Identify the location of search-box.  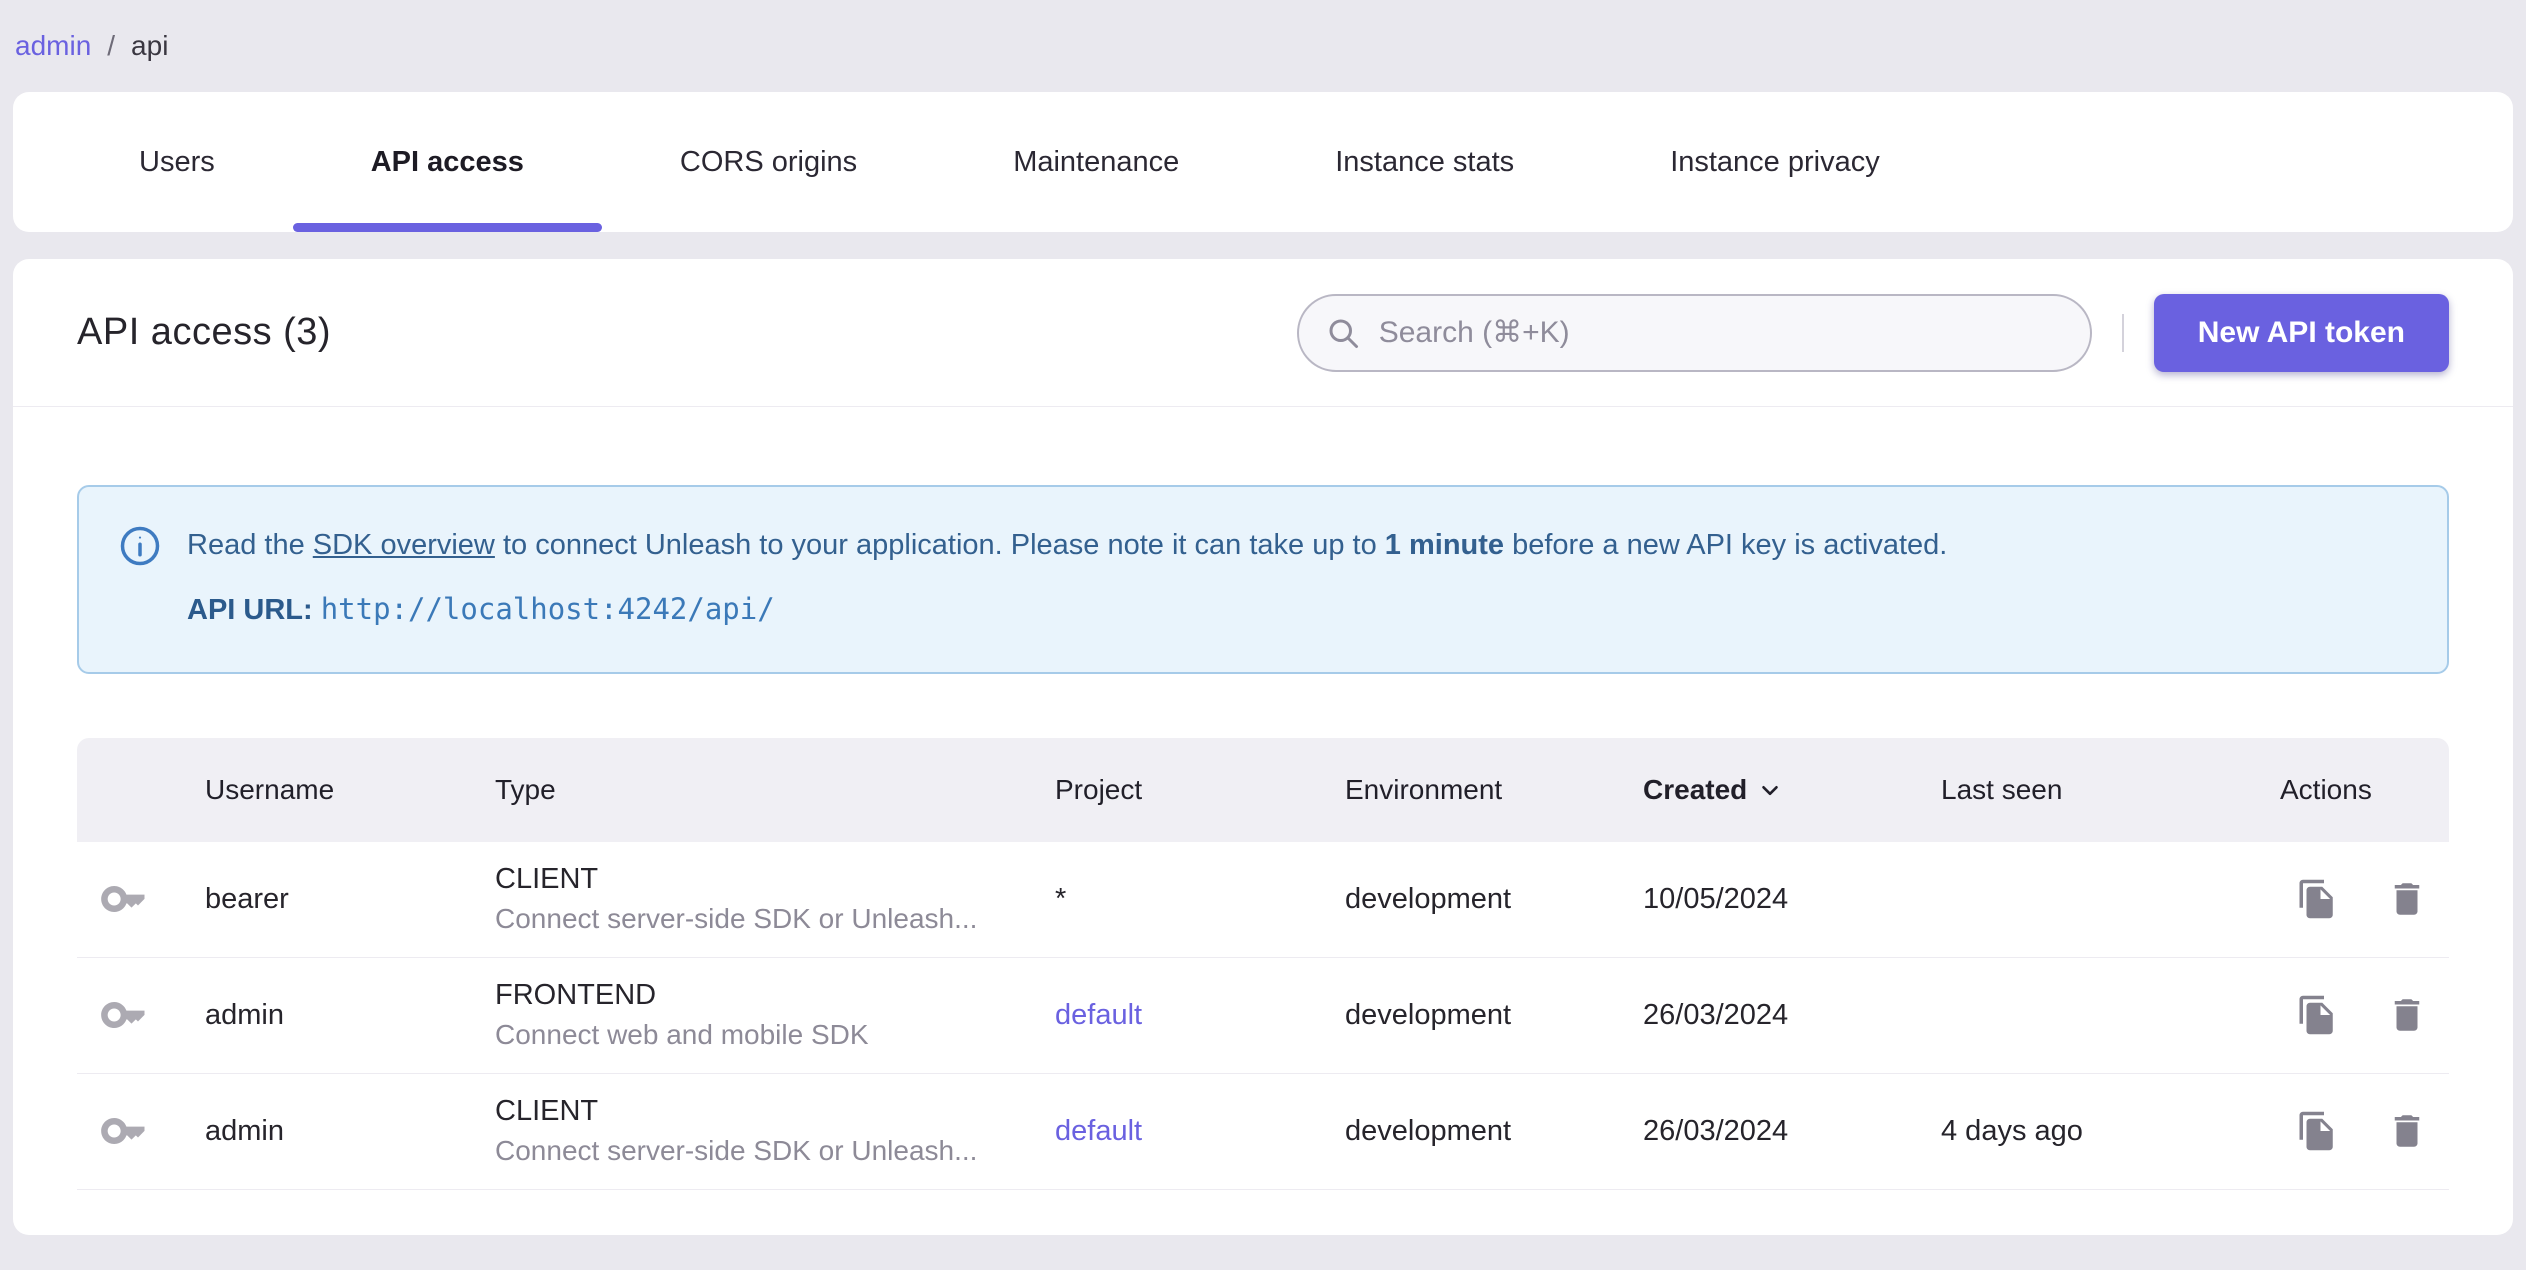
(1694, 332).